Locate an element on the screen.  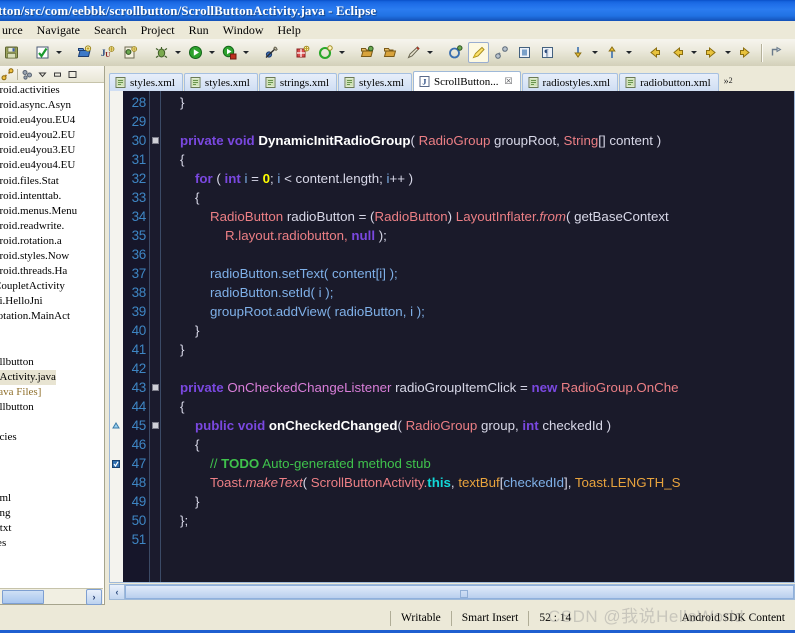
save-icon is located at coordinates (11, 52).